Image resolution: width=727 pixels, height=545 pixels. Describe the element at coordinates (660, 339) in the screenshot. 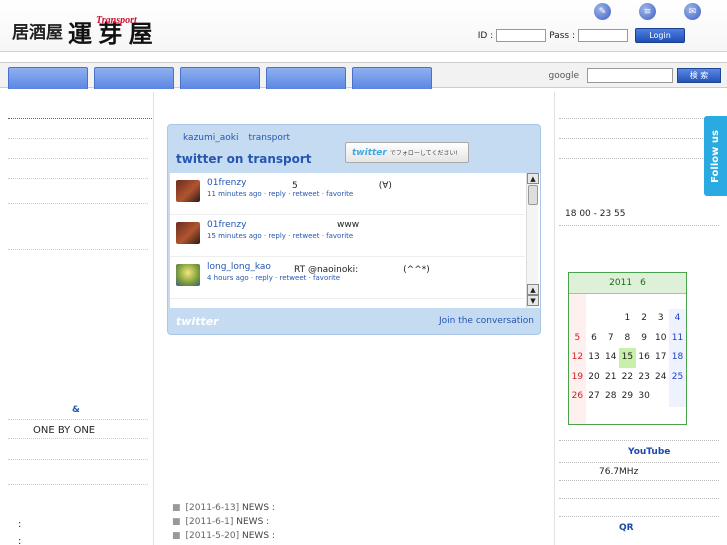

I see `calendar-day: 10` at that location.